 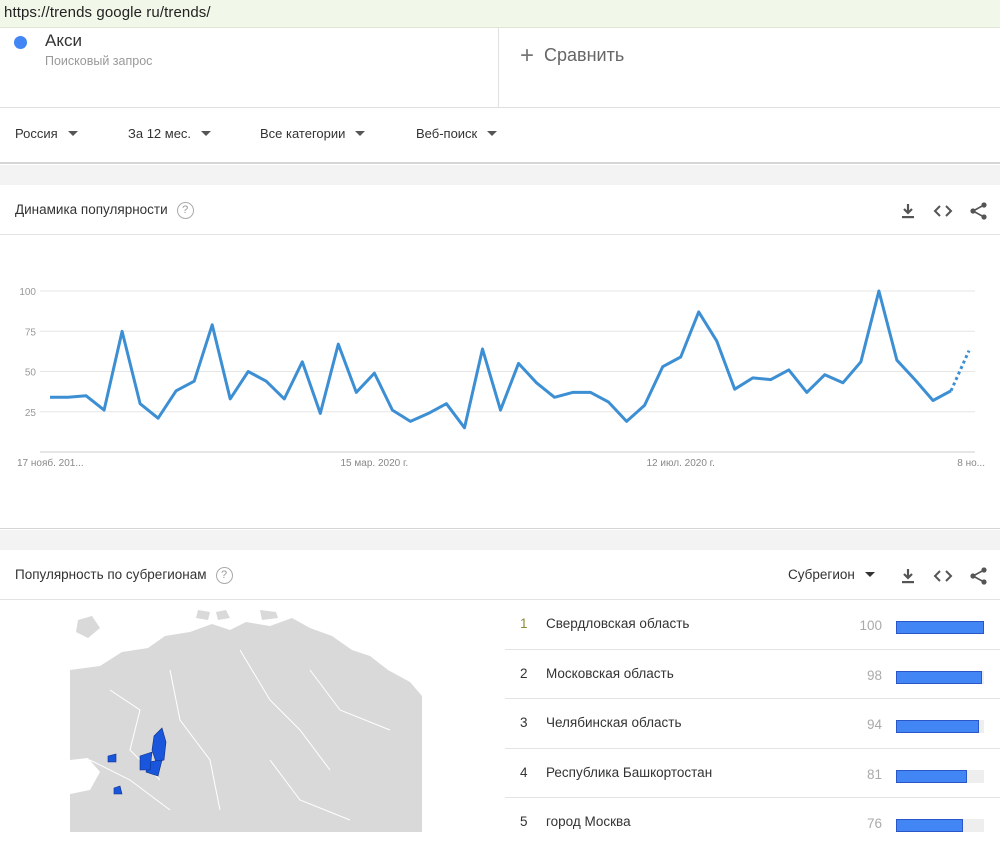 What do you see at coordinates (246, 725) in the screenshot?
I see `map-landmass` at bounding box center [246, 725].